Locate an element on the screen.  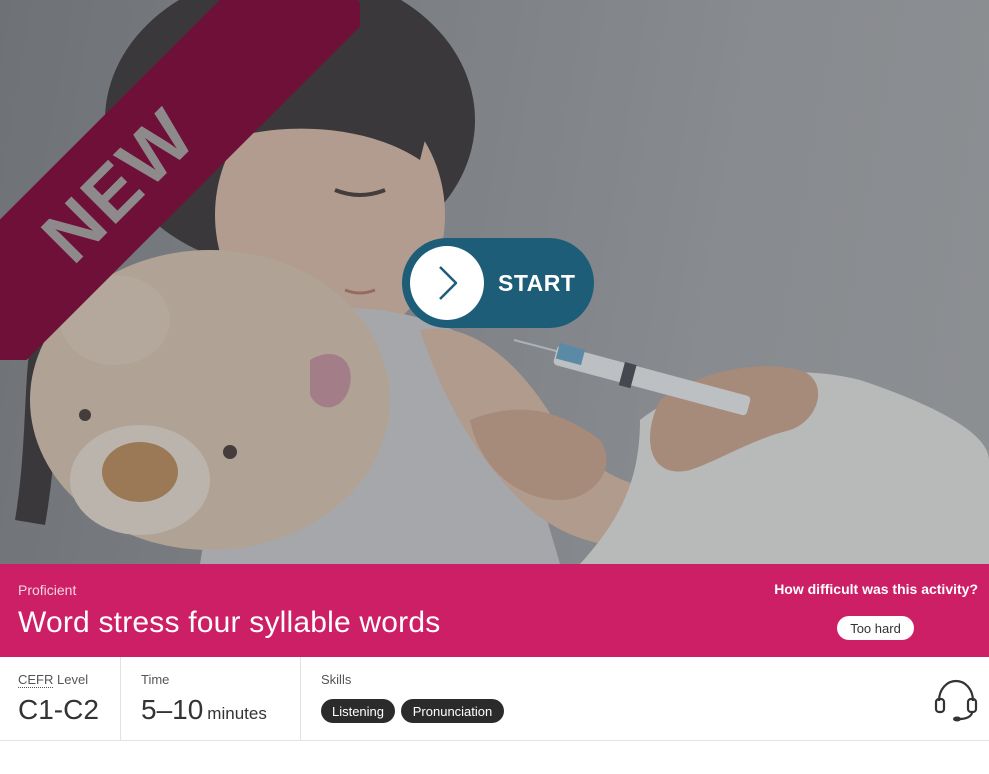
time-value-wrap: 5–10 minutes is located at coordinates (204, 710).